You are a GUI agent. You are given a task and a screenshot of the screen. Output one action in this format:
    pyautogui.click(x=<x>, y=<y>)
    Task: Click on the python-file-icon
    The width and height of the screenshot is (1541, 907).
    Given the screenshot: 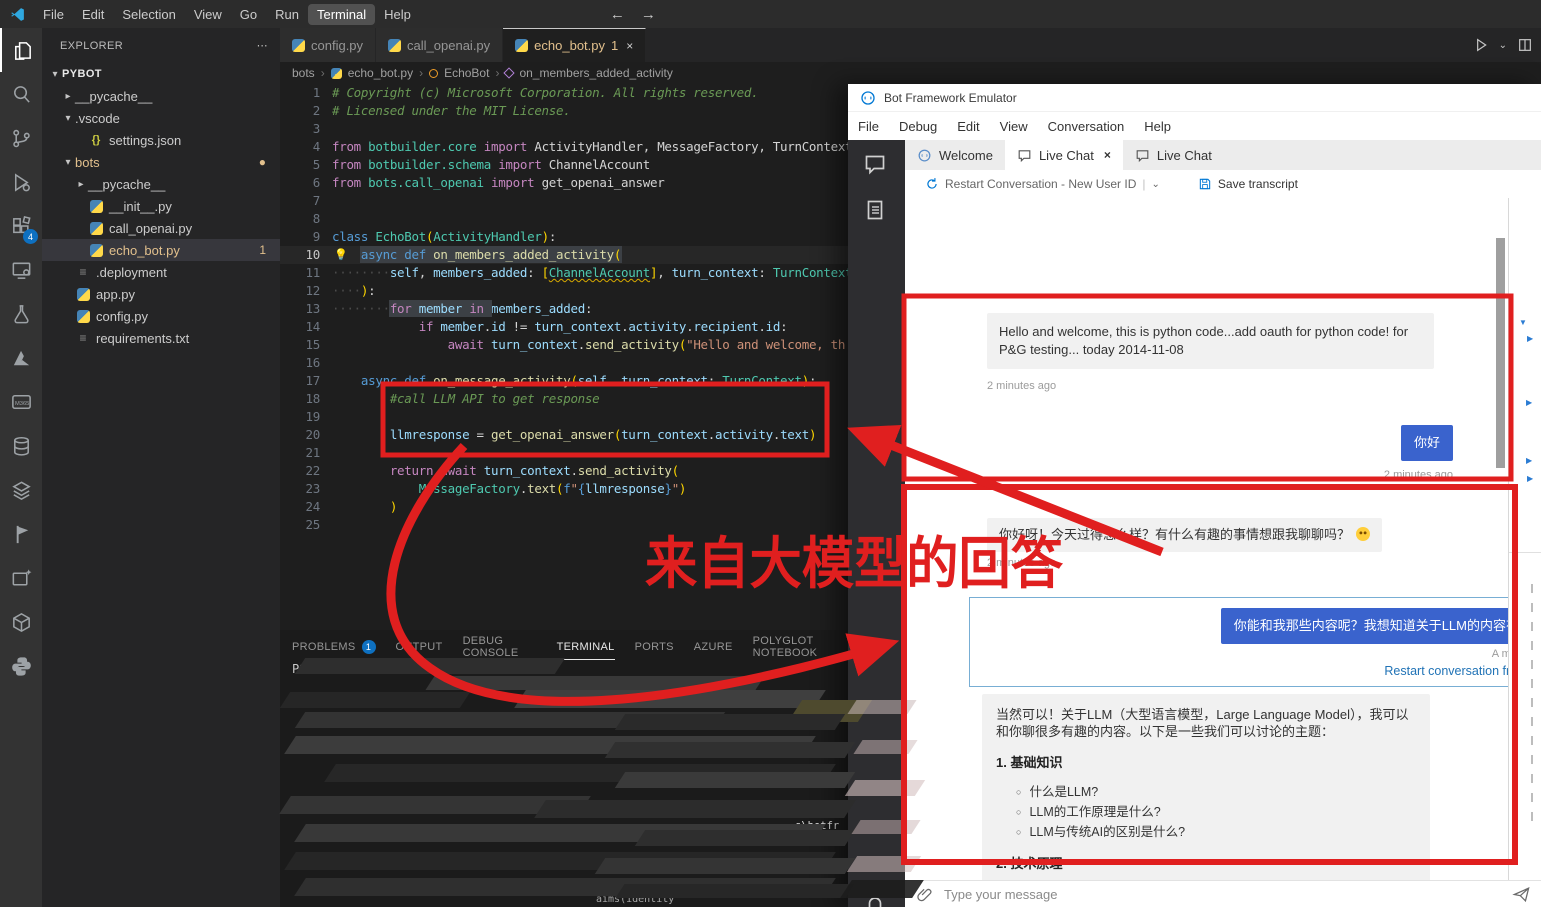 What is the action you would take?
    pyautogui.click(x=522, y=45)
    